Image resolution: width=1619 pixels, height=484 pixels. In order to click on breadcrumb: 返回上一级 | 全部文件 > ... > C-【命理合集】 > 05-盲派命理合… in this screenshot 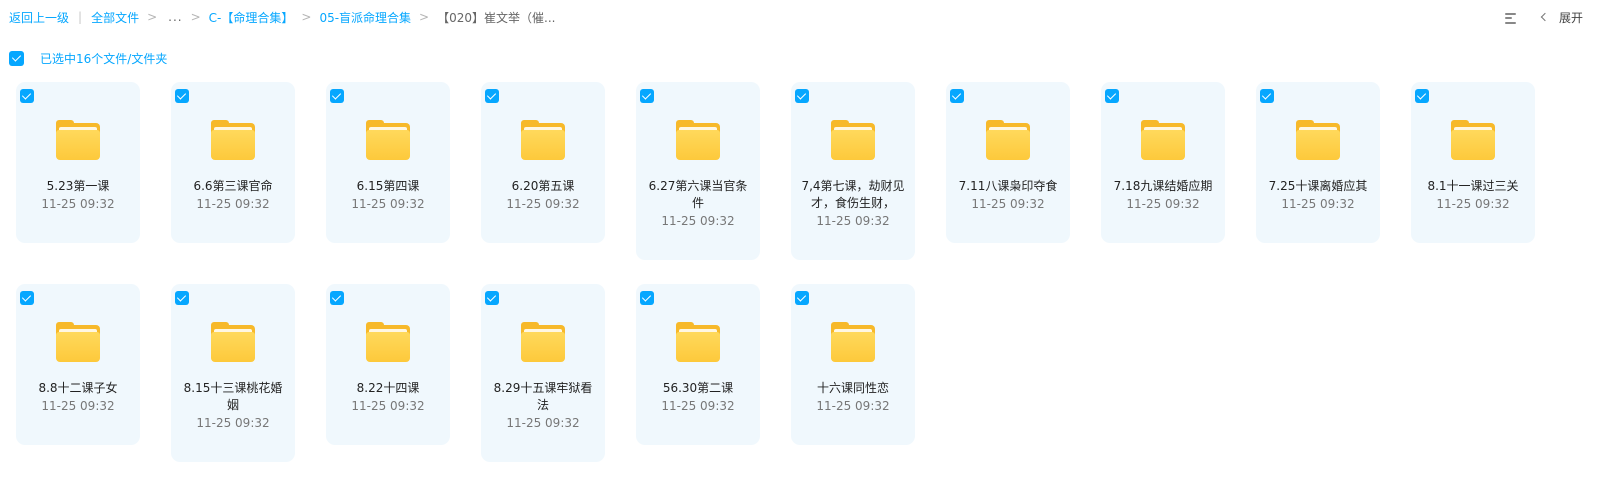, I will do `click(814, 17)`.